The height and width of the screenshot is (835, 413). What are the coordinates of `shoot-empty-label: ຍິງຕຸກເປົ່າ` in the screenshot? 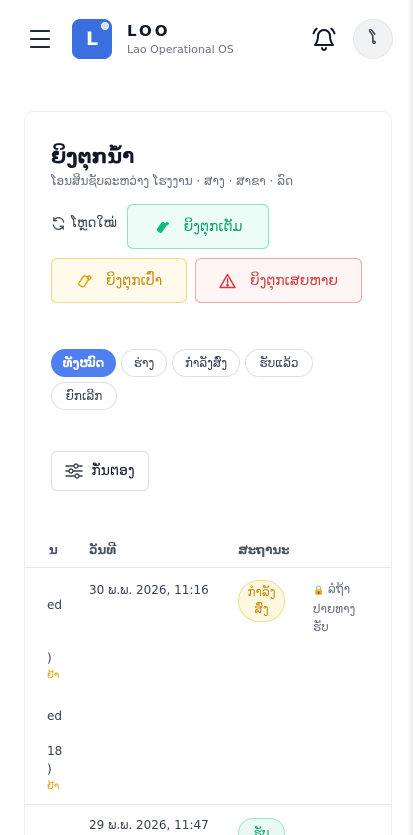 It's located at (134, 280).